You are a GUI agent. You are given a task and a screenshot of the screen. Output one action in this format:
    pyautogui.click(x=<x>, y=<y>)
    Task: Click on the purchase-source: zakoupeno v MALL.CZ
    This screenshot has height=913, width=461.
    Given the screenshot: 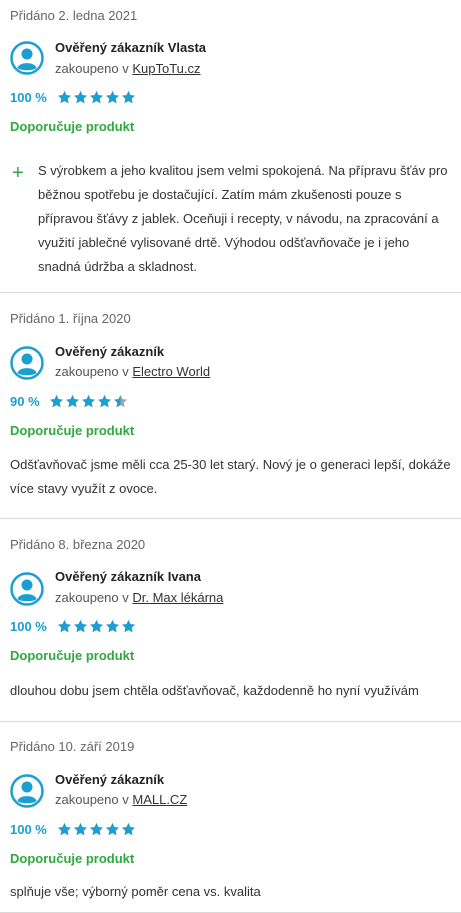 What is the action you would take?
    pyautogui.click(x=121, y=799)
    